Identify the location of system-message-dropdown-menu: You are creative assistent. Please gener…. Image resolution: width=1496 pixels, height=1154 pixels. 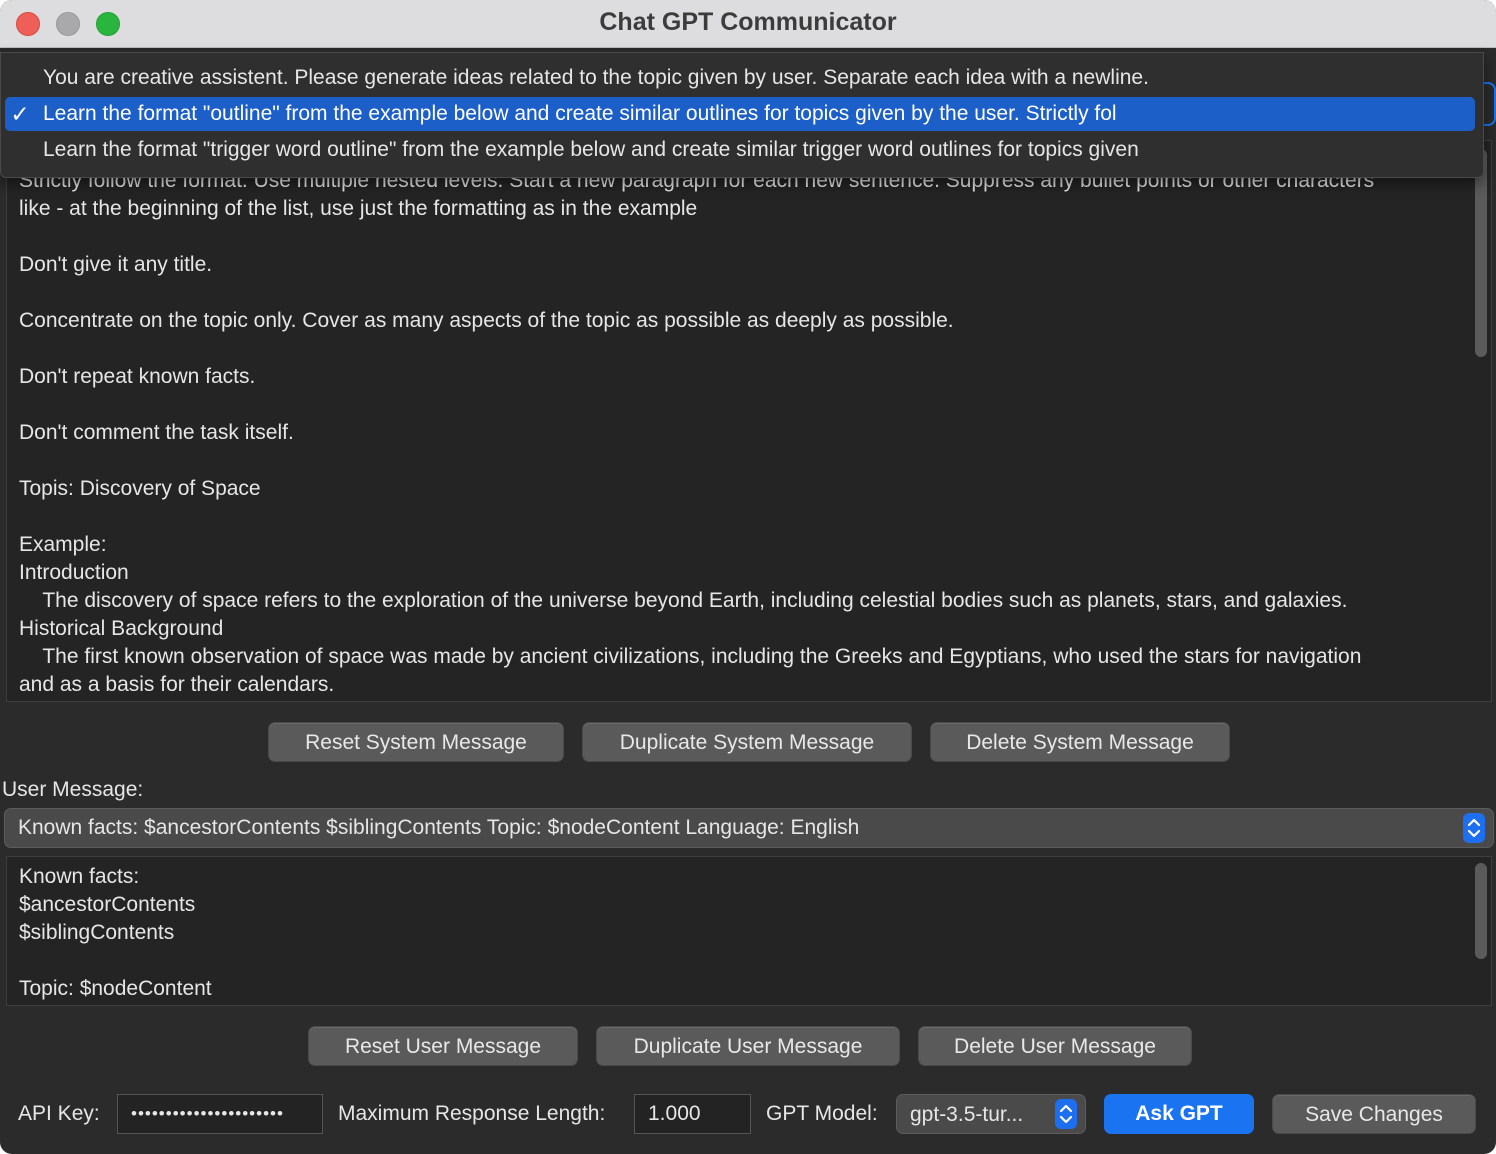
(742, 115).